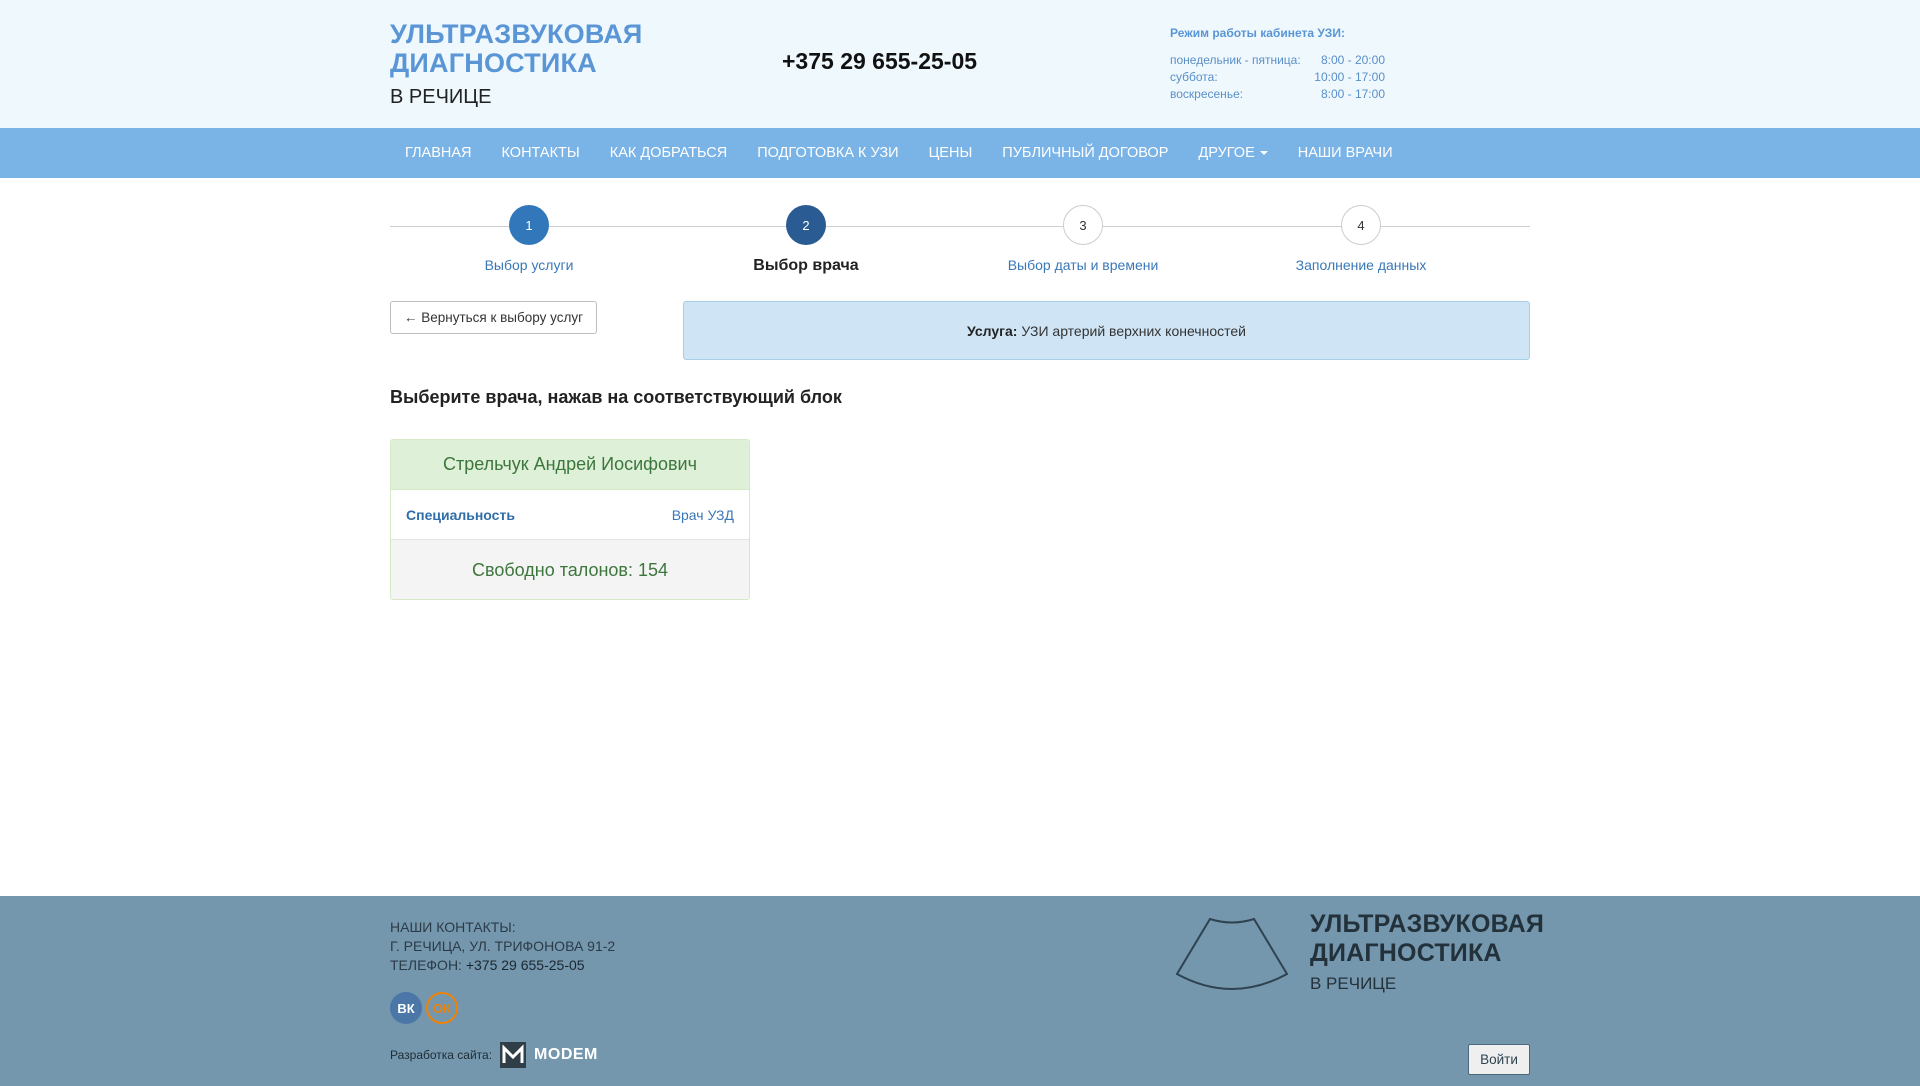 This screenshot has width=1920, height=1086. Describe the element at coordinates (668, 153) in the screenshot. I see `nav-item-directions: КАК ДОБРАТЬСЯ` at that location.